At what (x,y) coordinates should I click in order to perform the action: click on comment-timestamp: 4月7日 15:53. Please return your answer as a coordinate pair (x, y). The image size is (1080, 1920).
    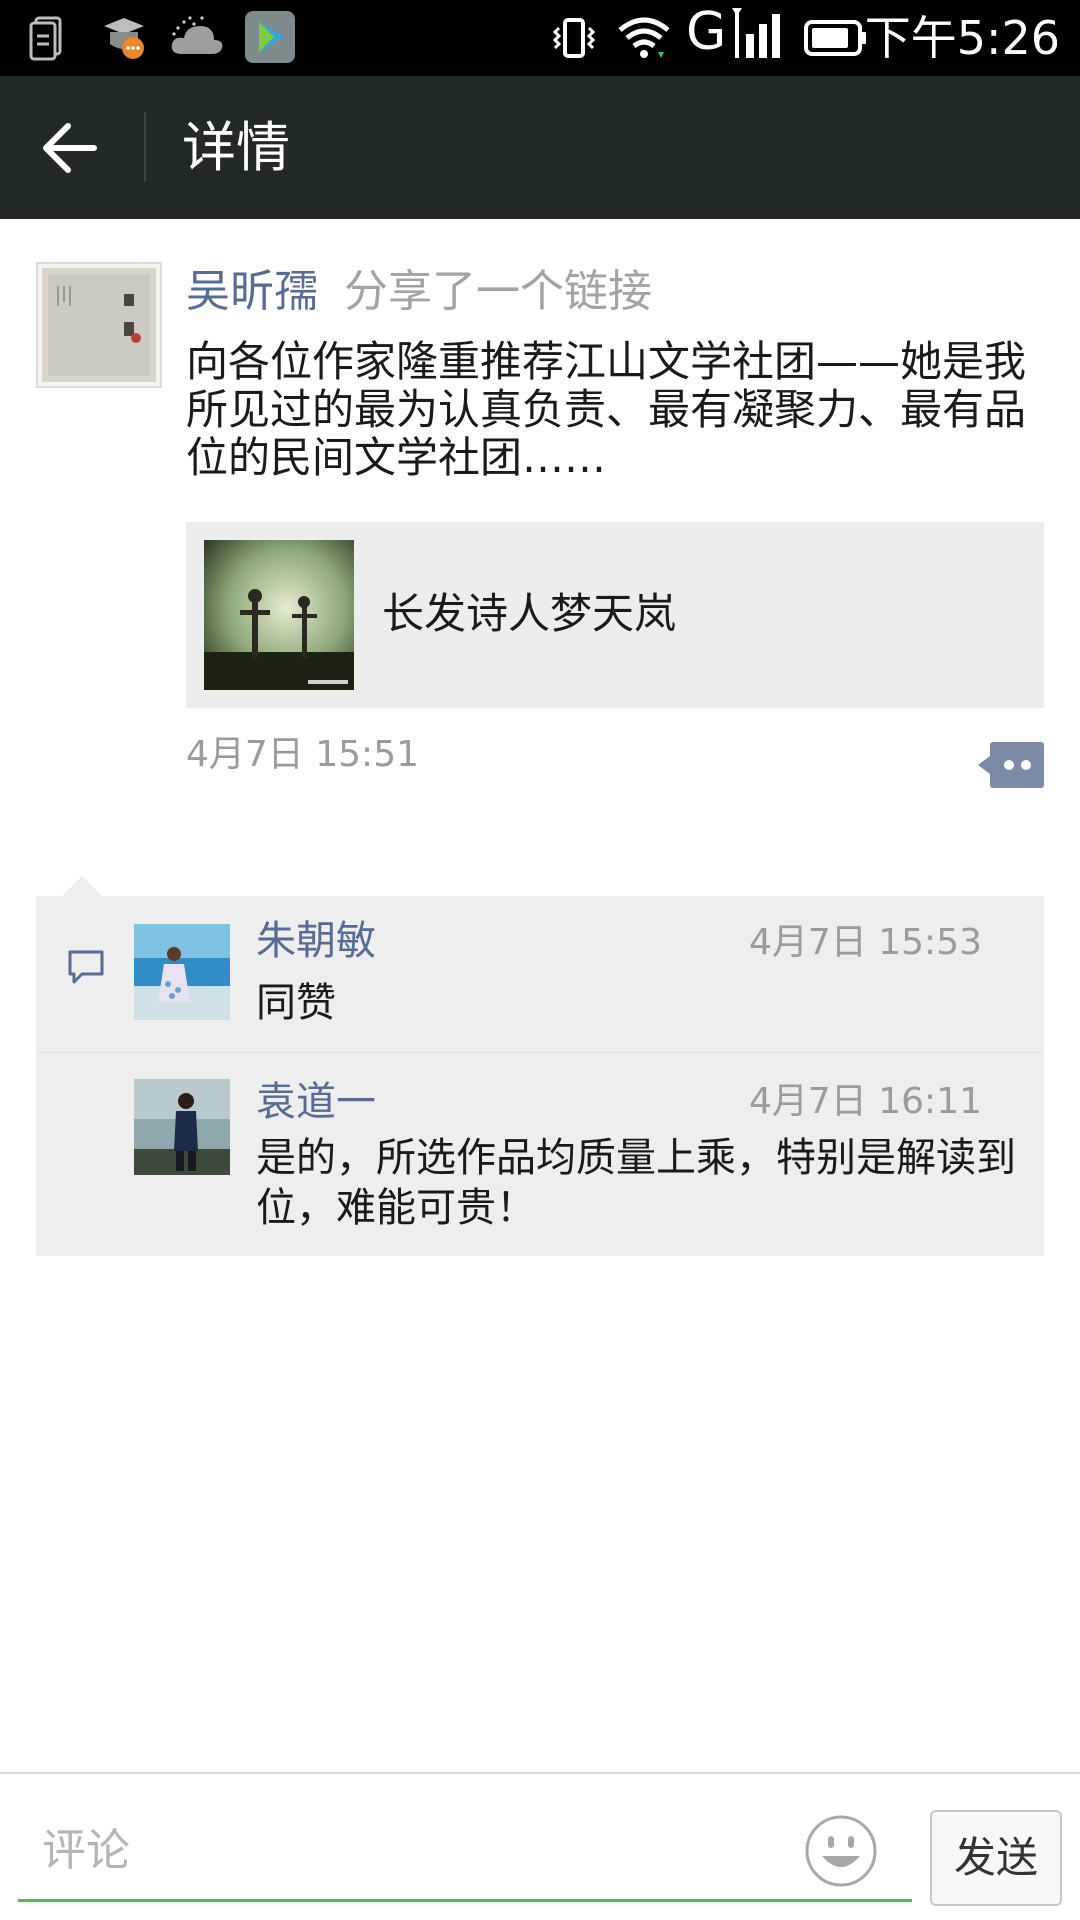
    Looking at the image, I should click on (865, 942).